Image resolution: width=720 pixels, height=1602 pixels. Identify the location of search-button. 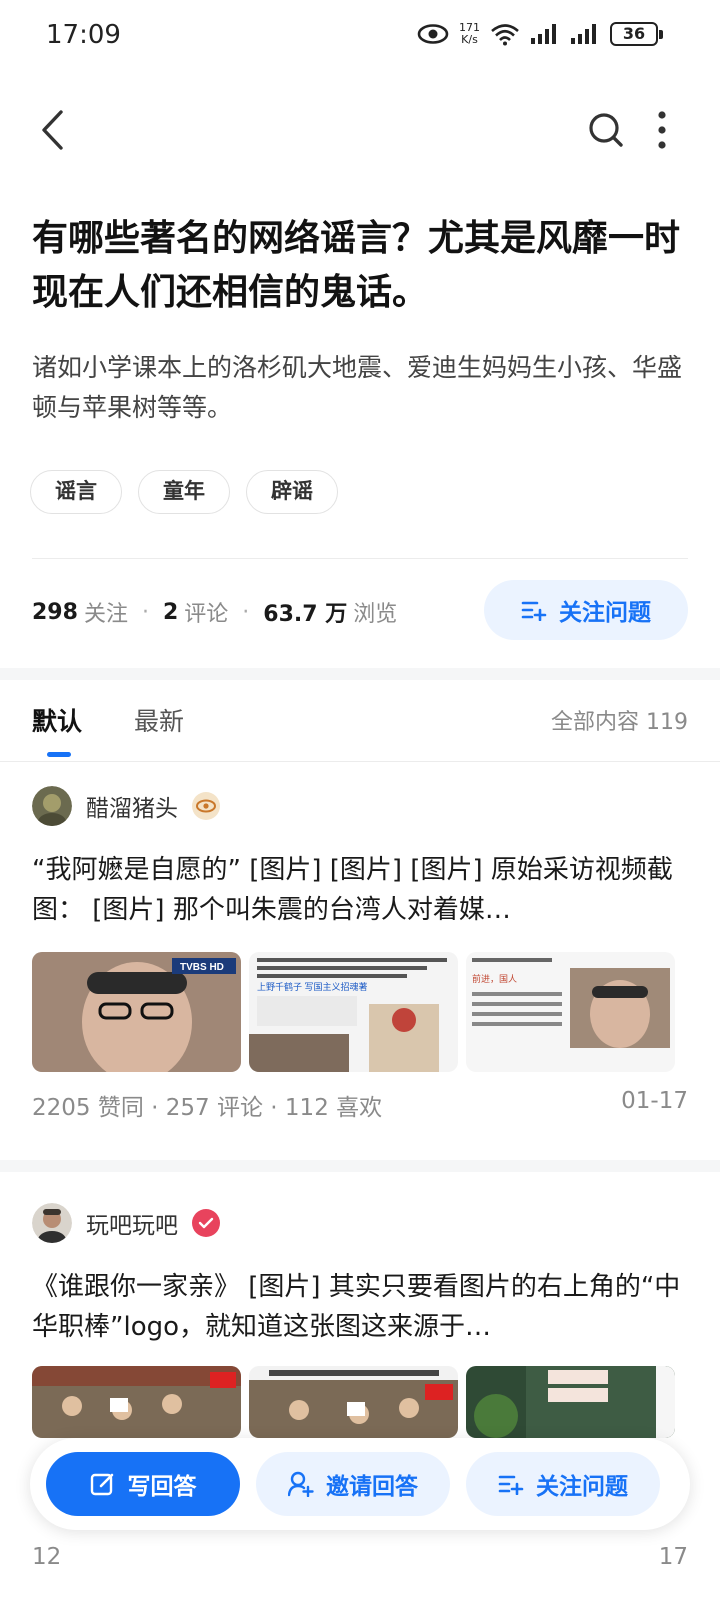
(606, 130).